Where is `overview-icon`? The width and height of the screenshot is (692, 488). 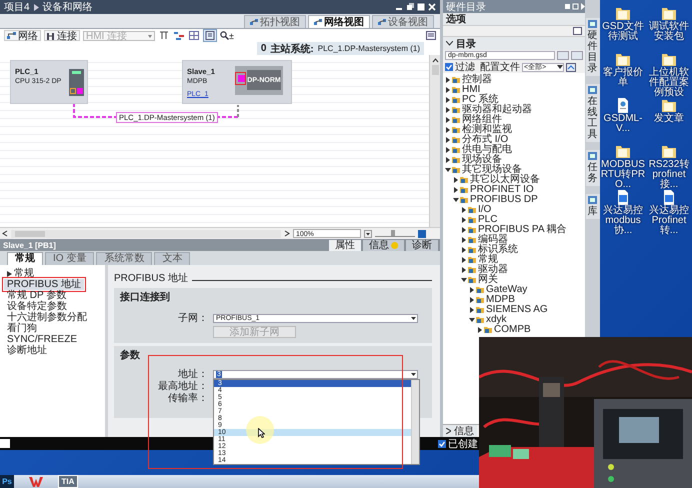
overview-icon is located at coordinates (210, 35).